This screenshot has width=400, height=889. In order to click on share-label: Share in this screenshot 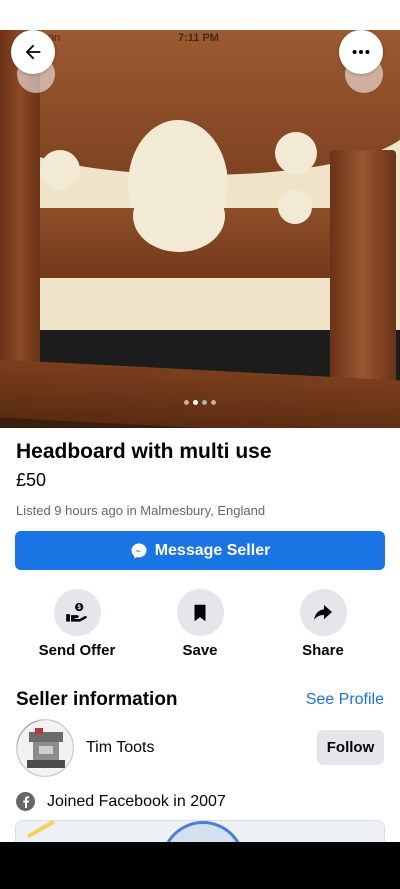, I will do `click(323, 650)`.